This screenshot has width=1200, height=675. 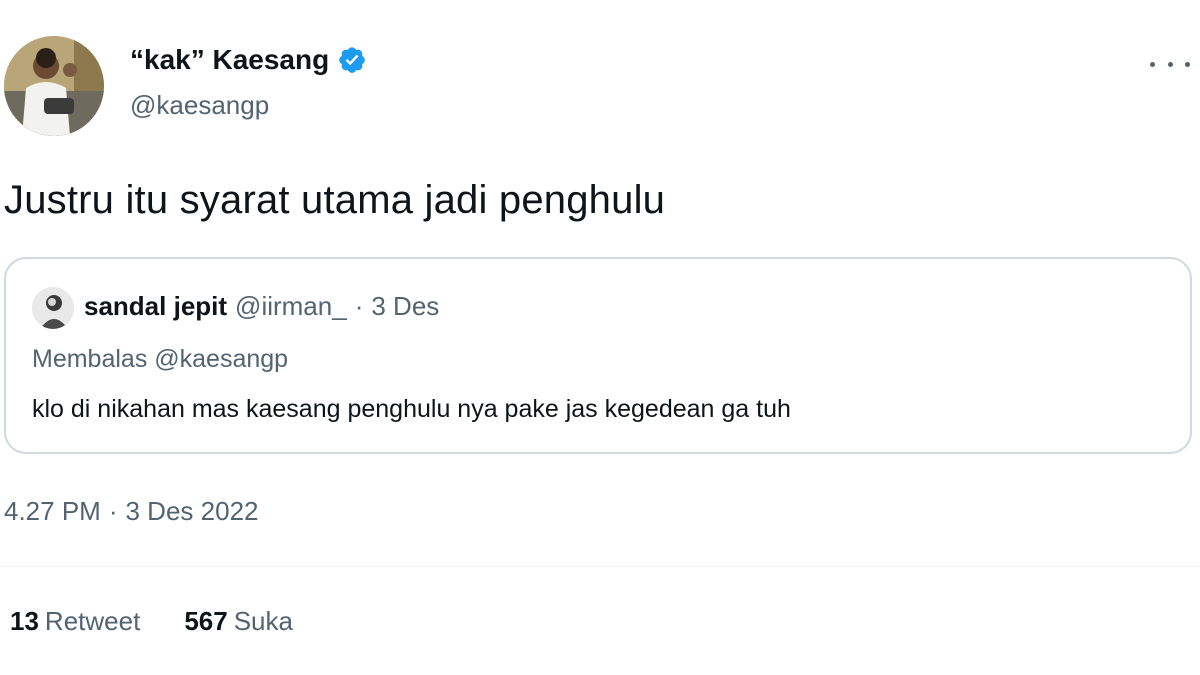 What do you see at coordinates (600, 566) in the screenshot?
I see `divider` at bounding box center [600, 566].